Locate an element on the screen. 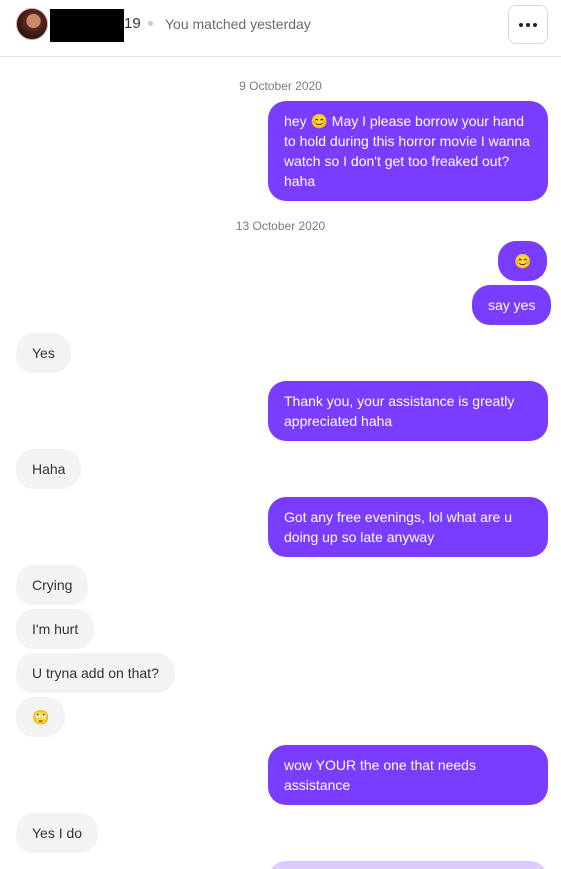  matched-status: You matched yesterday is located at coordinates (238, 24).